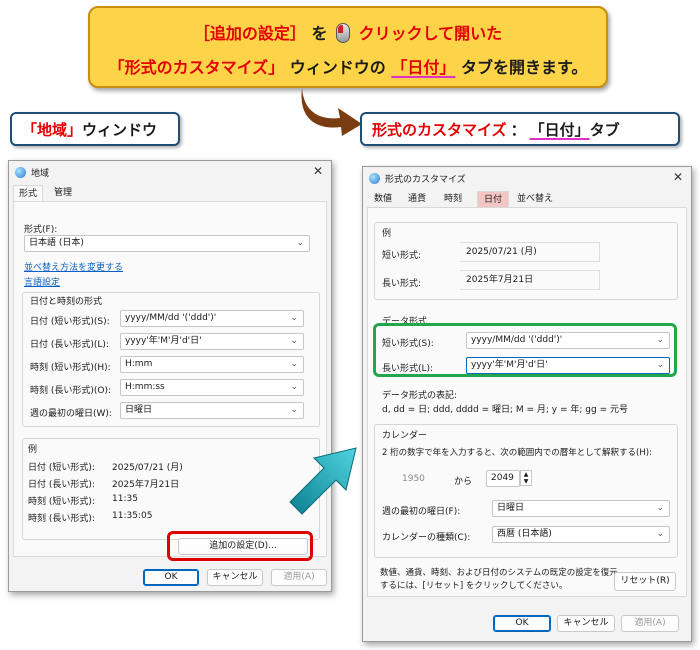  Describe the element at coordinates (167, 243) in the screenshot. I see `format-select: 日本語 (日本) ⌄` at that location.